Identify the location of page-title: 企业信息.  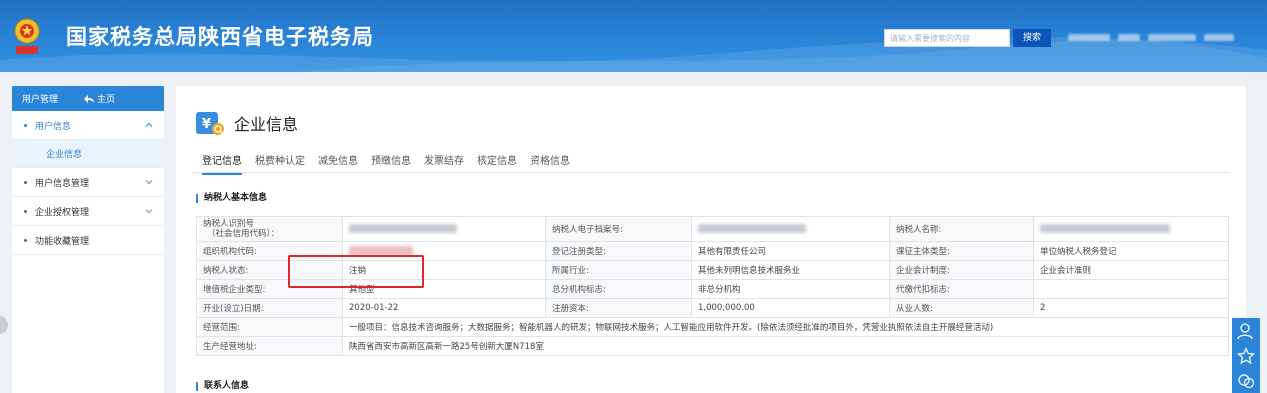
(266, 124).